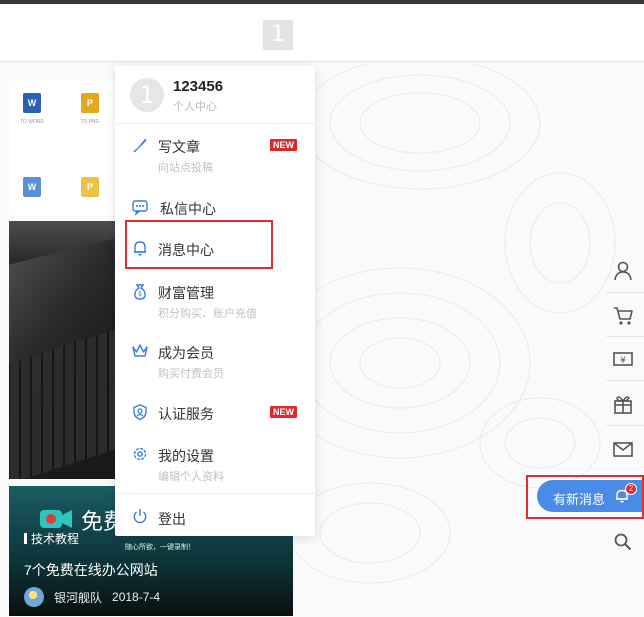 The height and width of the screenshot is (617, 644). Describe the element at coordinates (90, 122) in the screenshot. I see `file-caption: TO PNG` at that location.